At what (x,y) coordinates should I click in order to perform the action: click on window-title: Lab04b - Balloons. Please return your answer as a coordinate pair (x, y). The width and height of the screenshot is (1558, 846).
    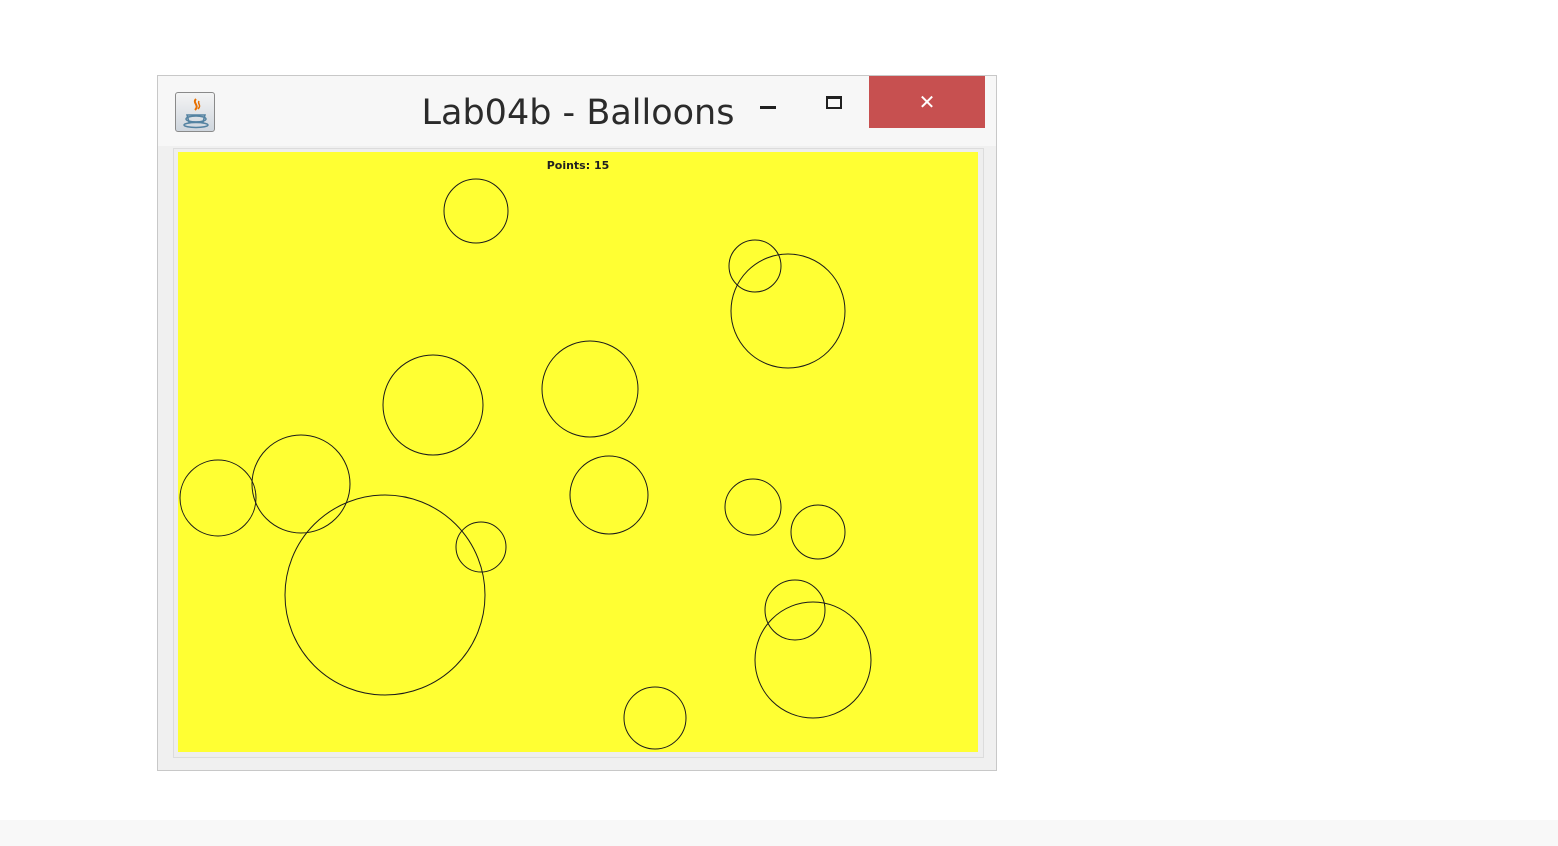
    Looking at the image, I should click on (578, 113).